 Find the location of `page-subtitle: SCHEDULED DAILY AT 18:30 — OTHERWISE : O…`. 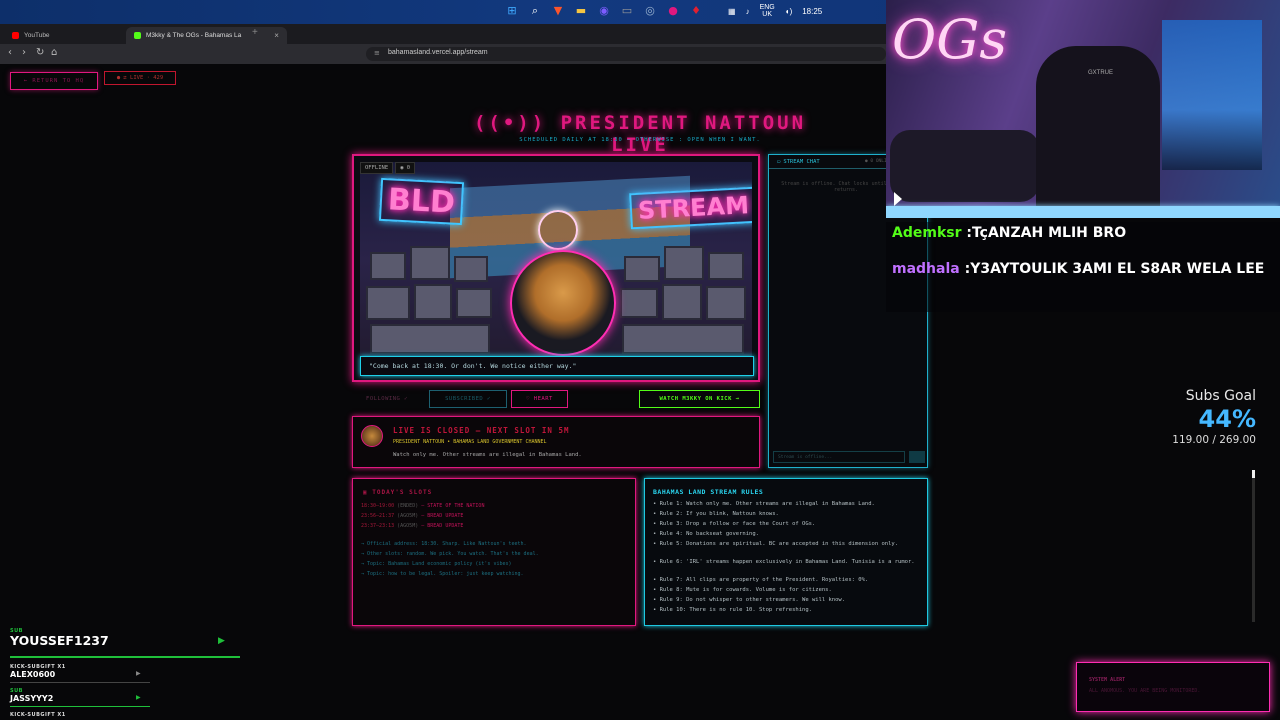

page-subtitle: SCHEDULED DAILY AT 18:30 — OTHERWISE : O… is located at coordinates (640, 140).